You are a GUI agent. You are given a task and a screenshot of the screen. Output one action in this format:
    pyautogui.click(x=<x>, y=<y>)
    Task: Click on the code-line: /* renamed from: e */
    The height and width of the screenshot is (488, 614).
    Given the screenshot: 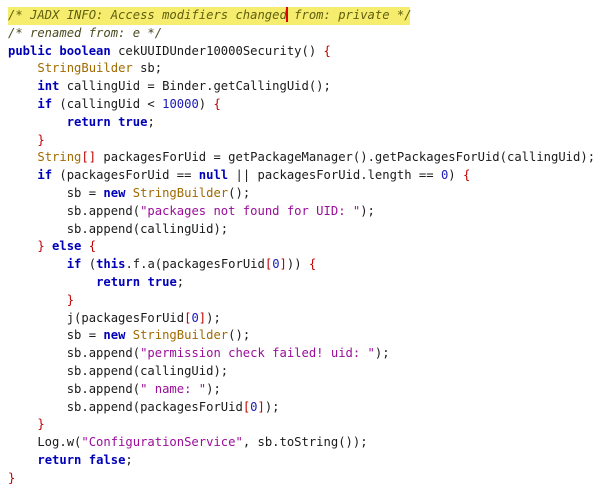 What is the action you would take?
    pyautogui.click(x=311, y=34)
    